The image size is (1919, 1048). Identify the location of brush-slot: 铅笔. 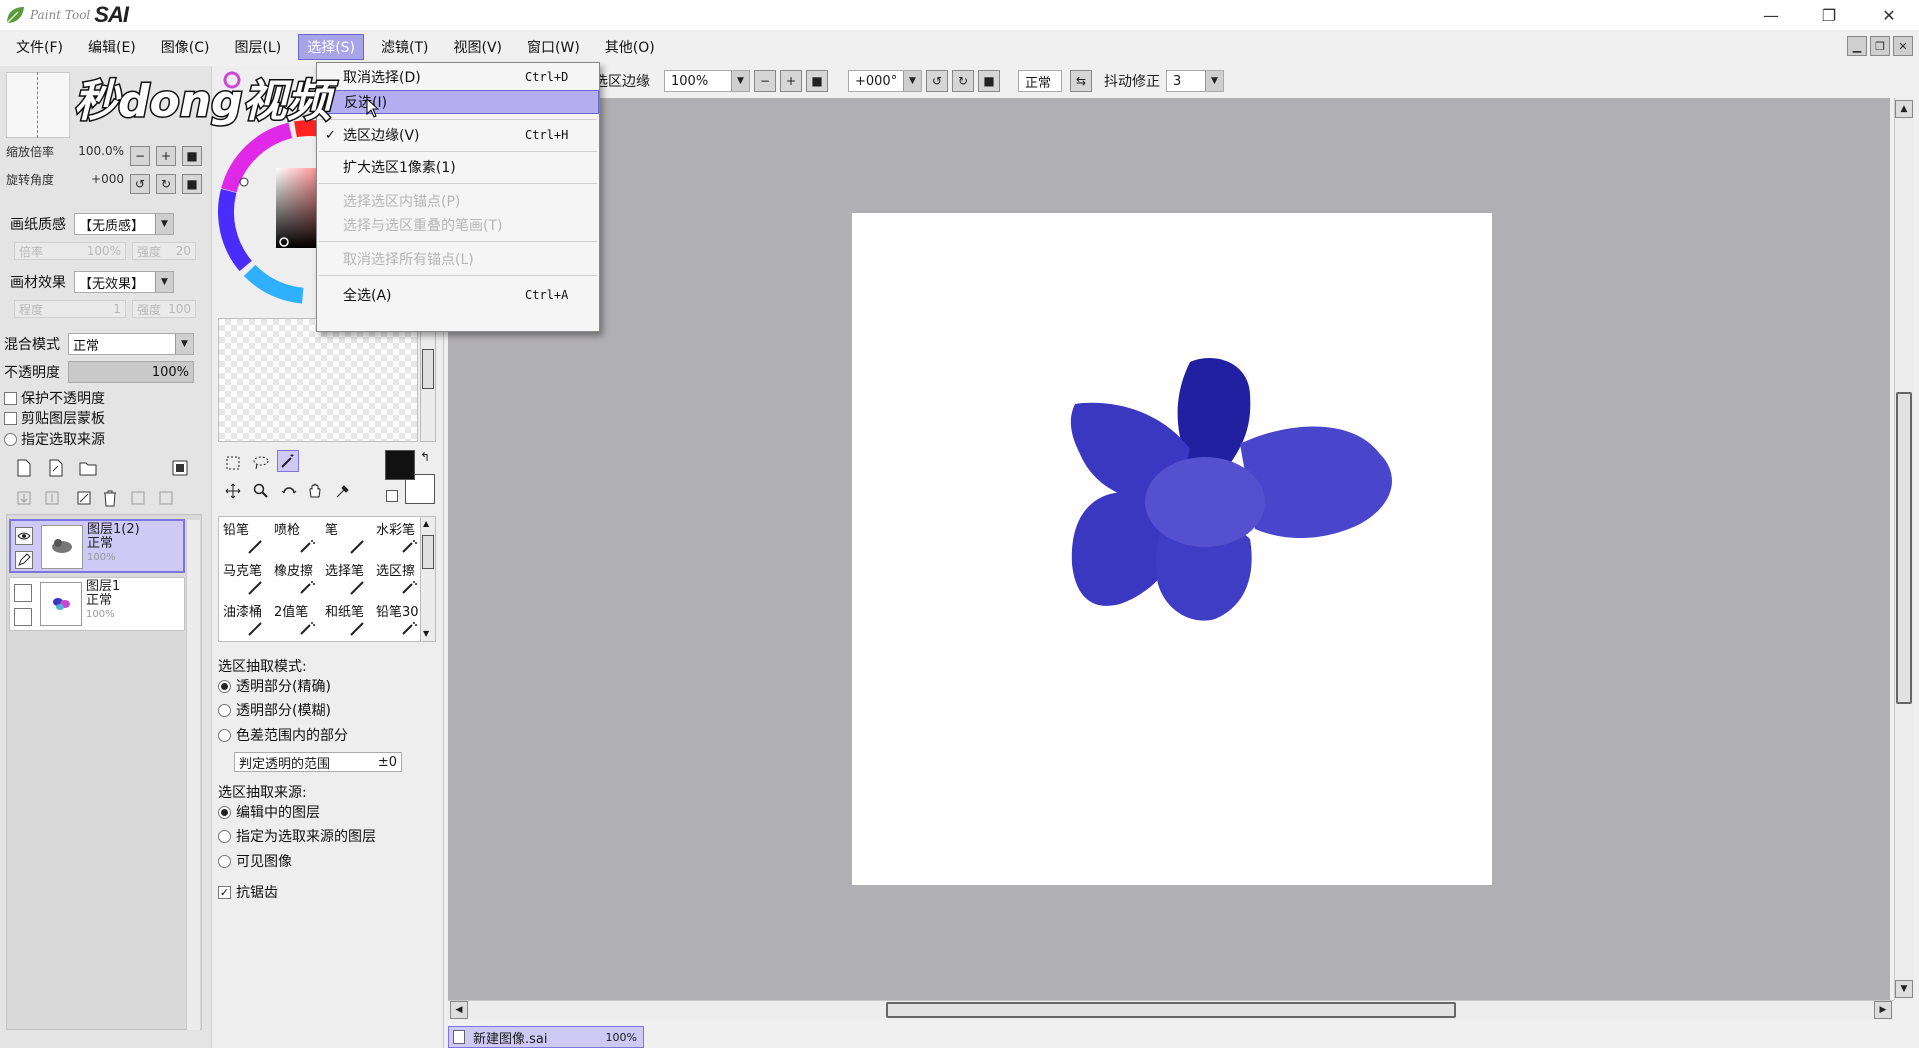
(248, 539).